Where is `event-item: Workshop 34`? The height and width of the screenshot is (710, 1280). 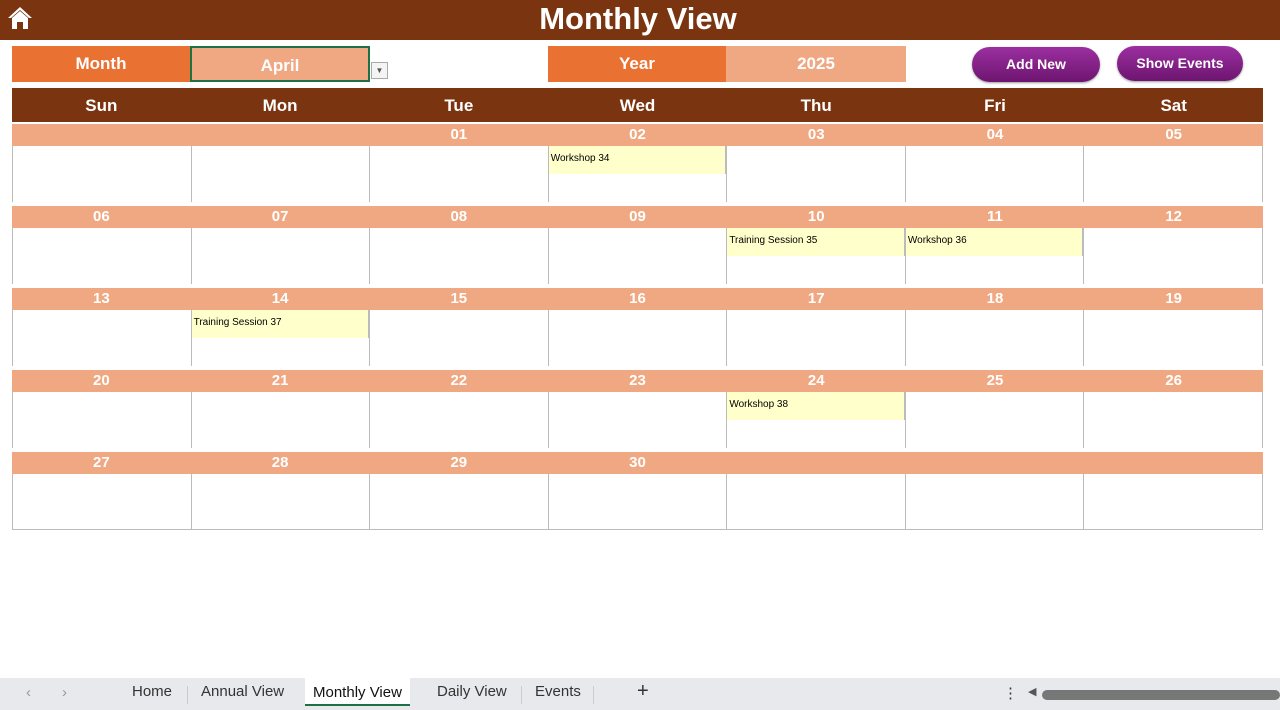
event-item: Workshop 34 is located at coordinates (637, 160).